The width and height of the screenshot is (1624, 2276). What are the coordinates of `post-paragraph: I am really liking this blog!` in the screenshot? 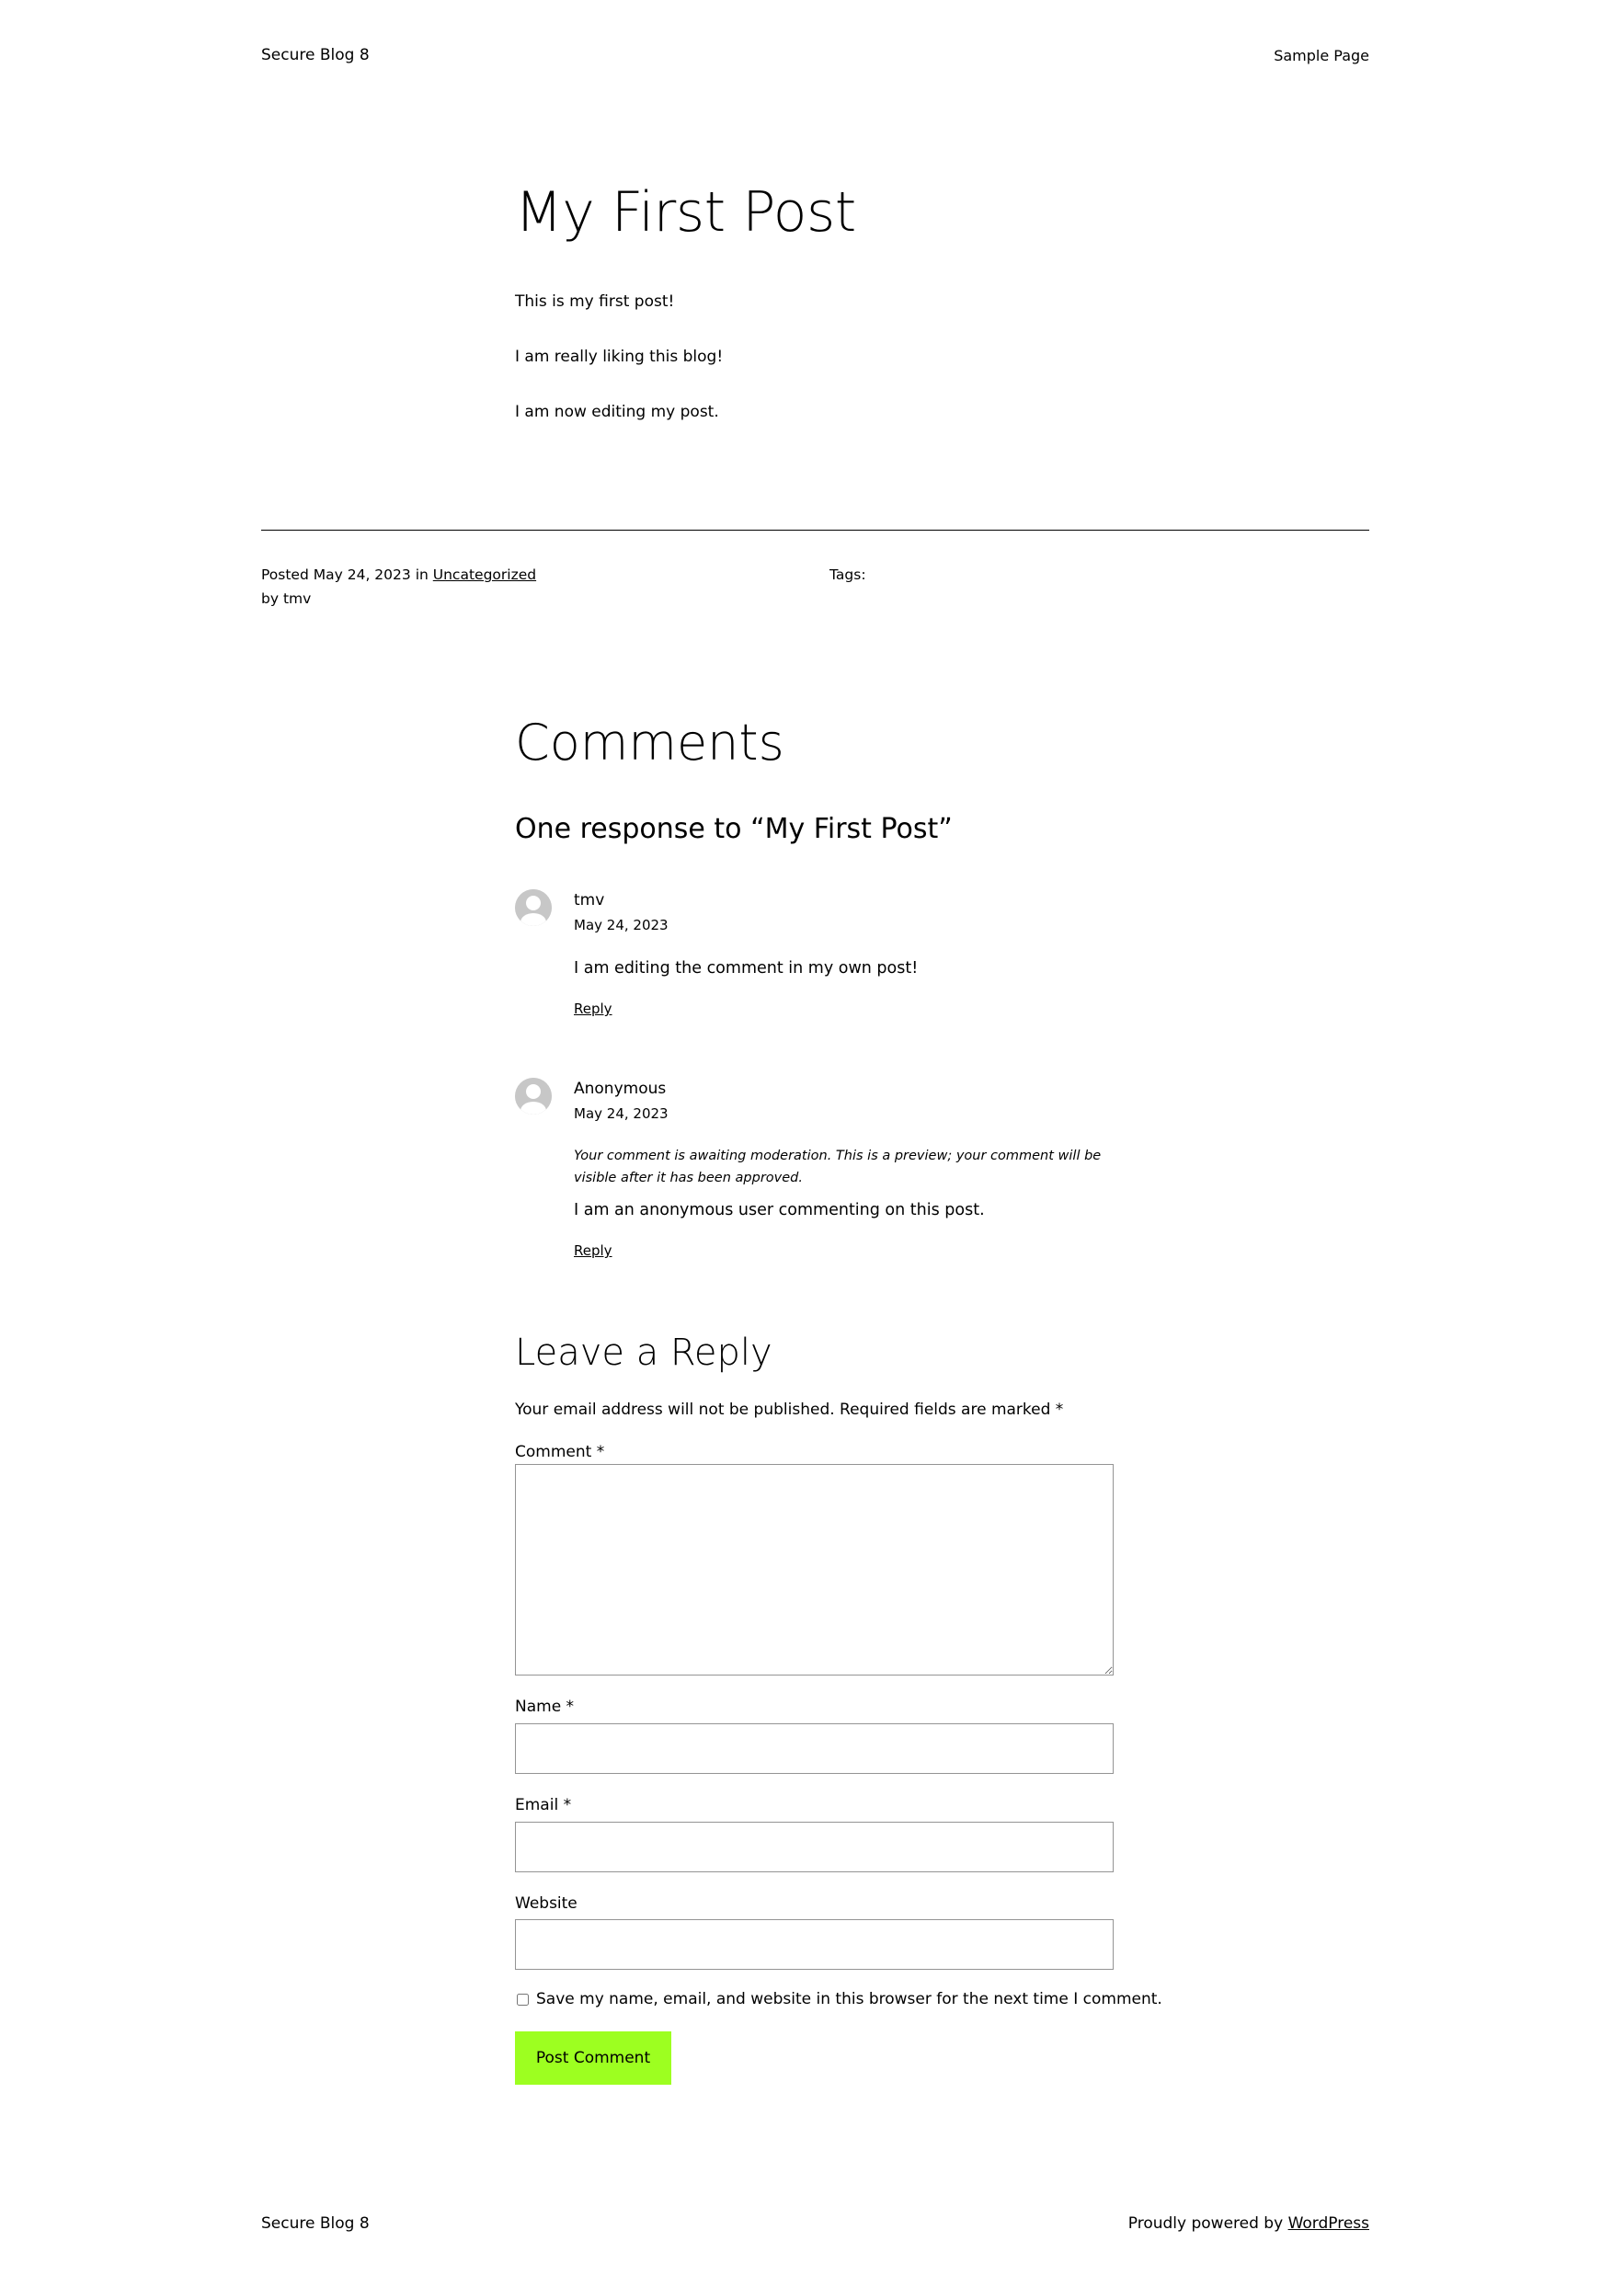 It's located at (620, 357).